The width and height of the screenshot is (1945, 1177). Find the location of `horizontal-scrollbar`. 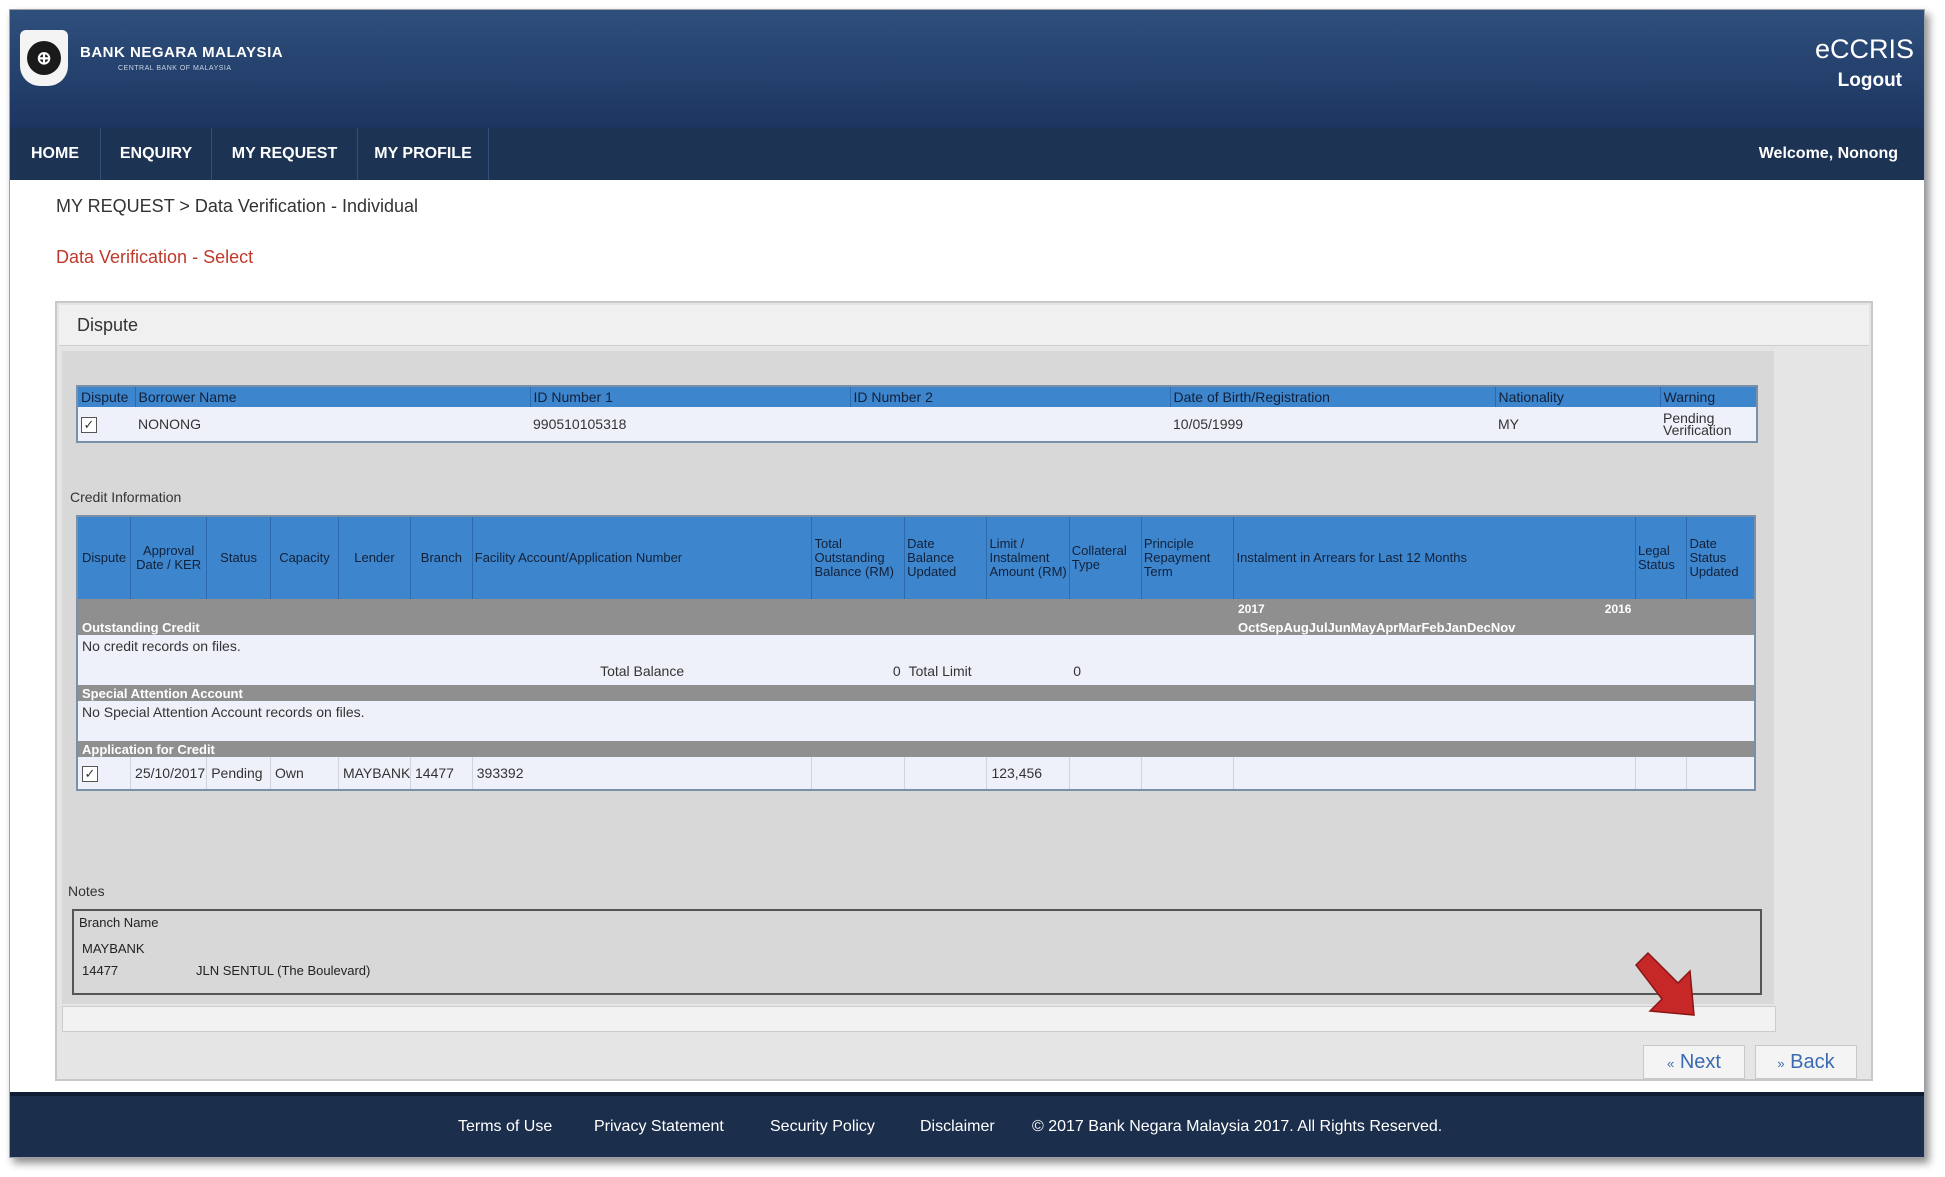

horizontal-scrollbar is located at coordinates (919, 1019).